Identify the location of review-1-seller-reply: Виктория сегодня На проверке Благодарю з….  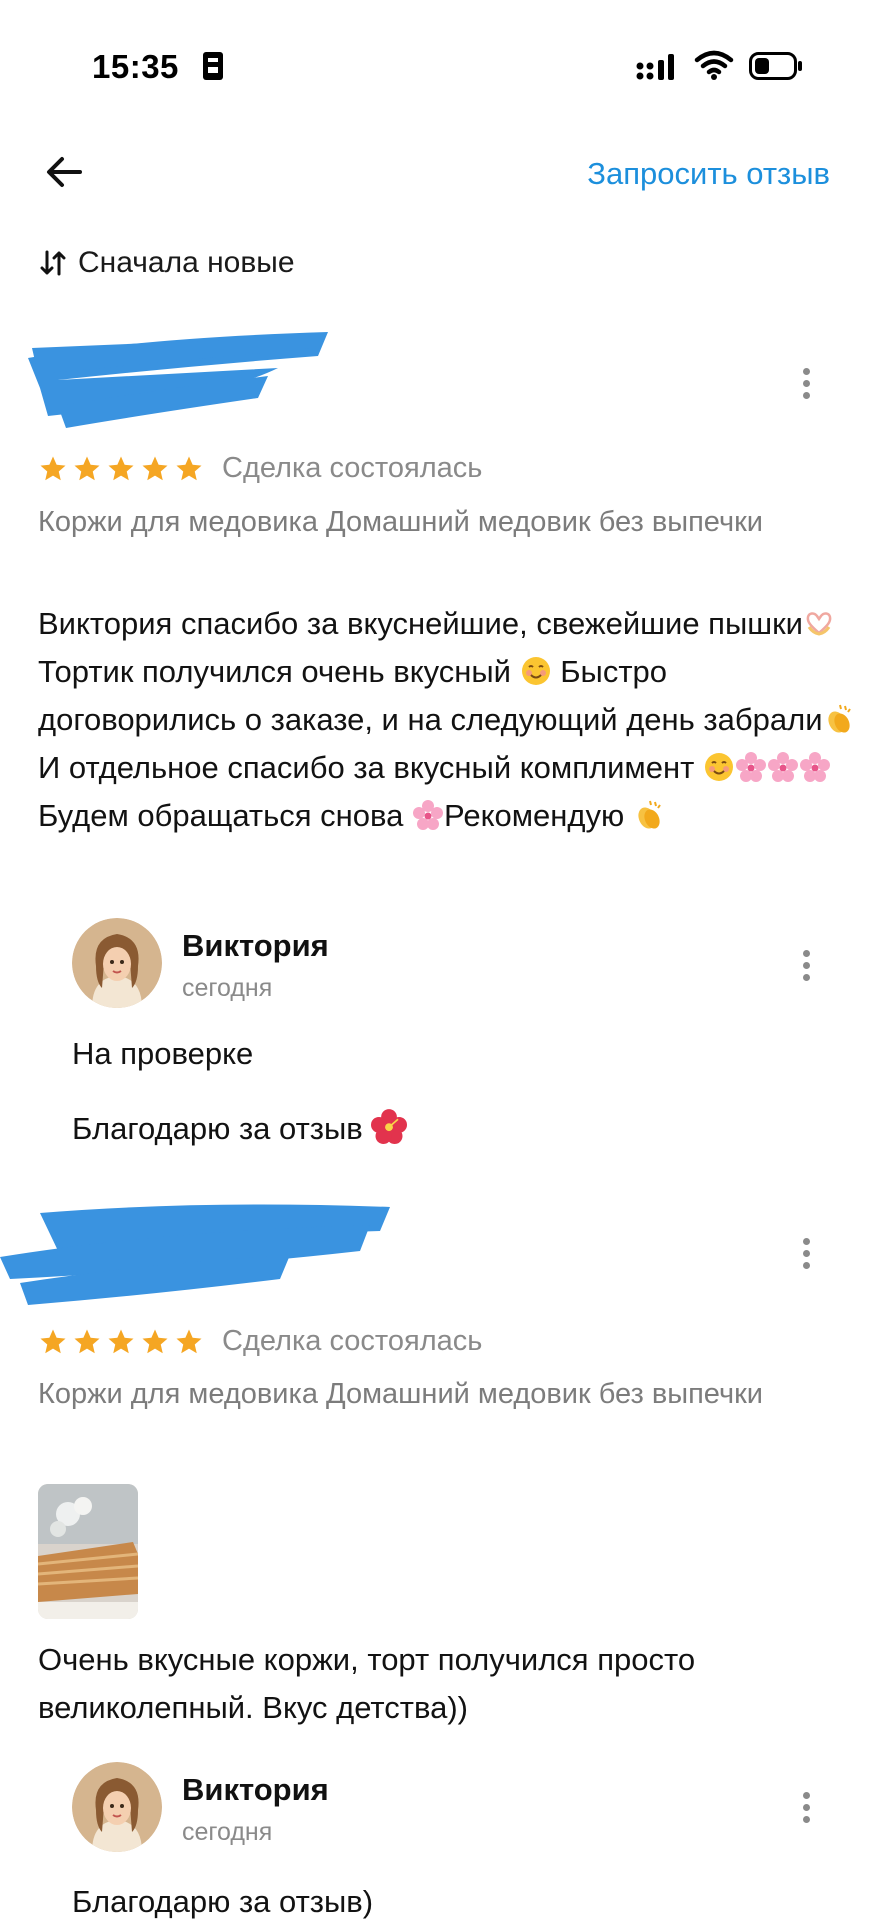
(452, 1033).